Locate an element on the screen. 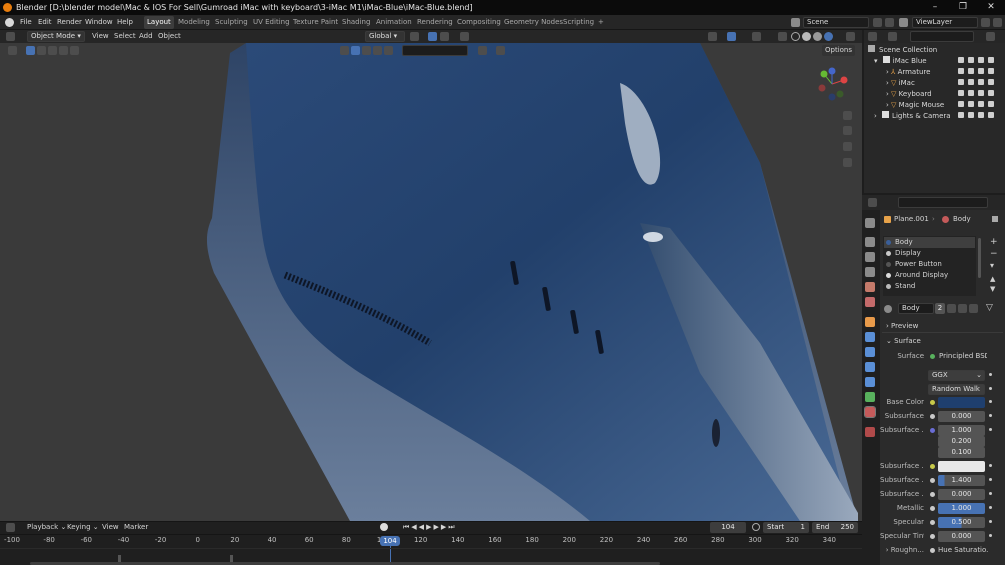  outliner-row-lights-camera: › Lights & Camera is located at coordinates (912, 116).